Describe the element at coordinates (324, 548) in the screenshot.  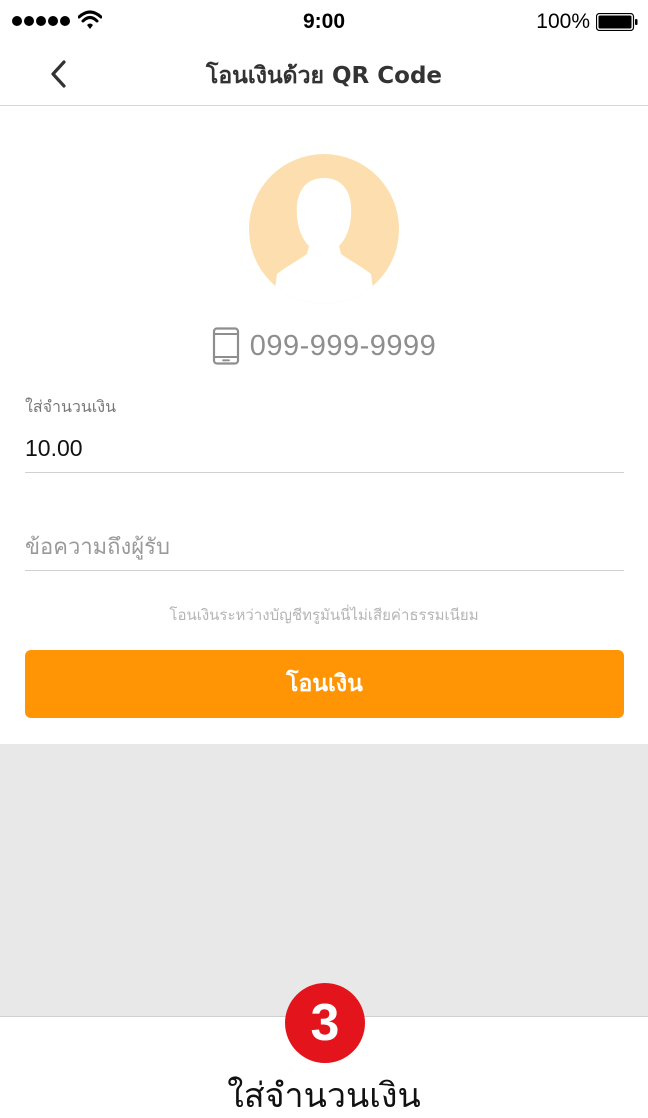
I see `message-input` at that location.